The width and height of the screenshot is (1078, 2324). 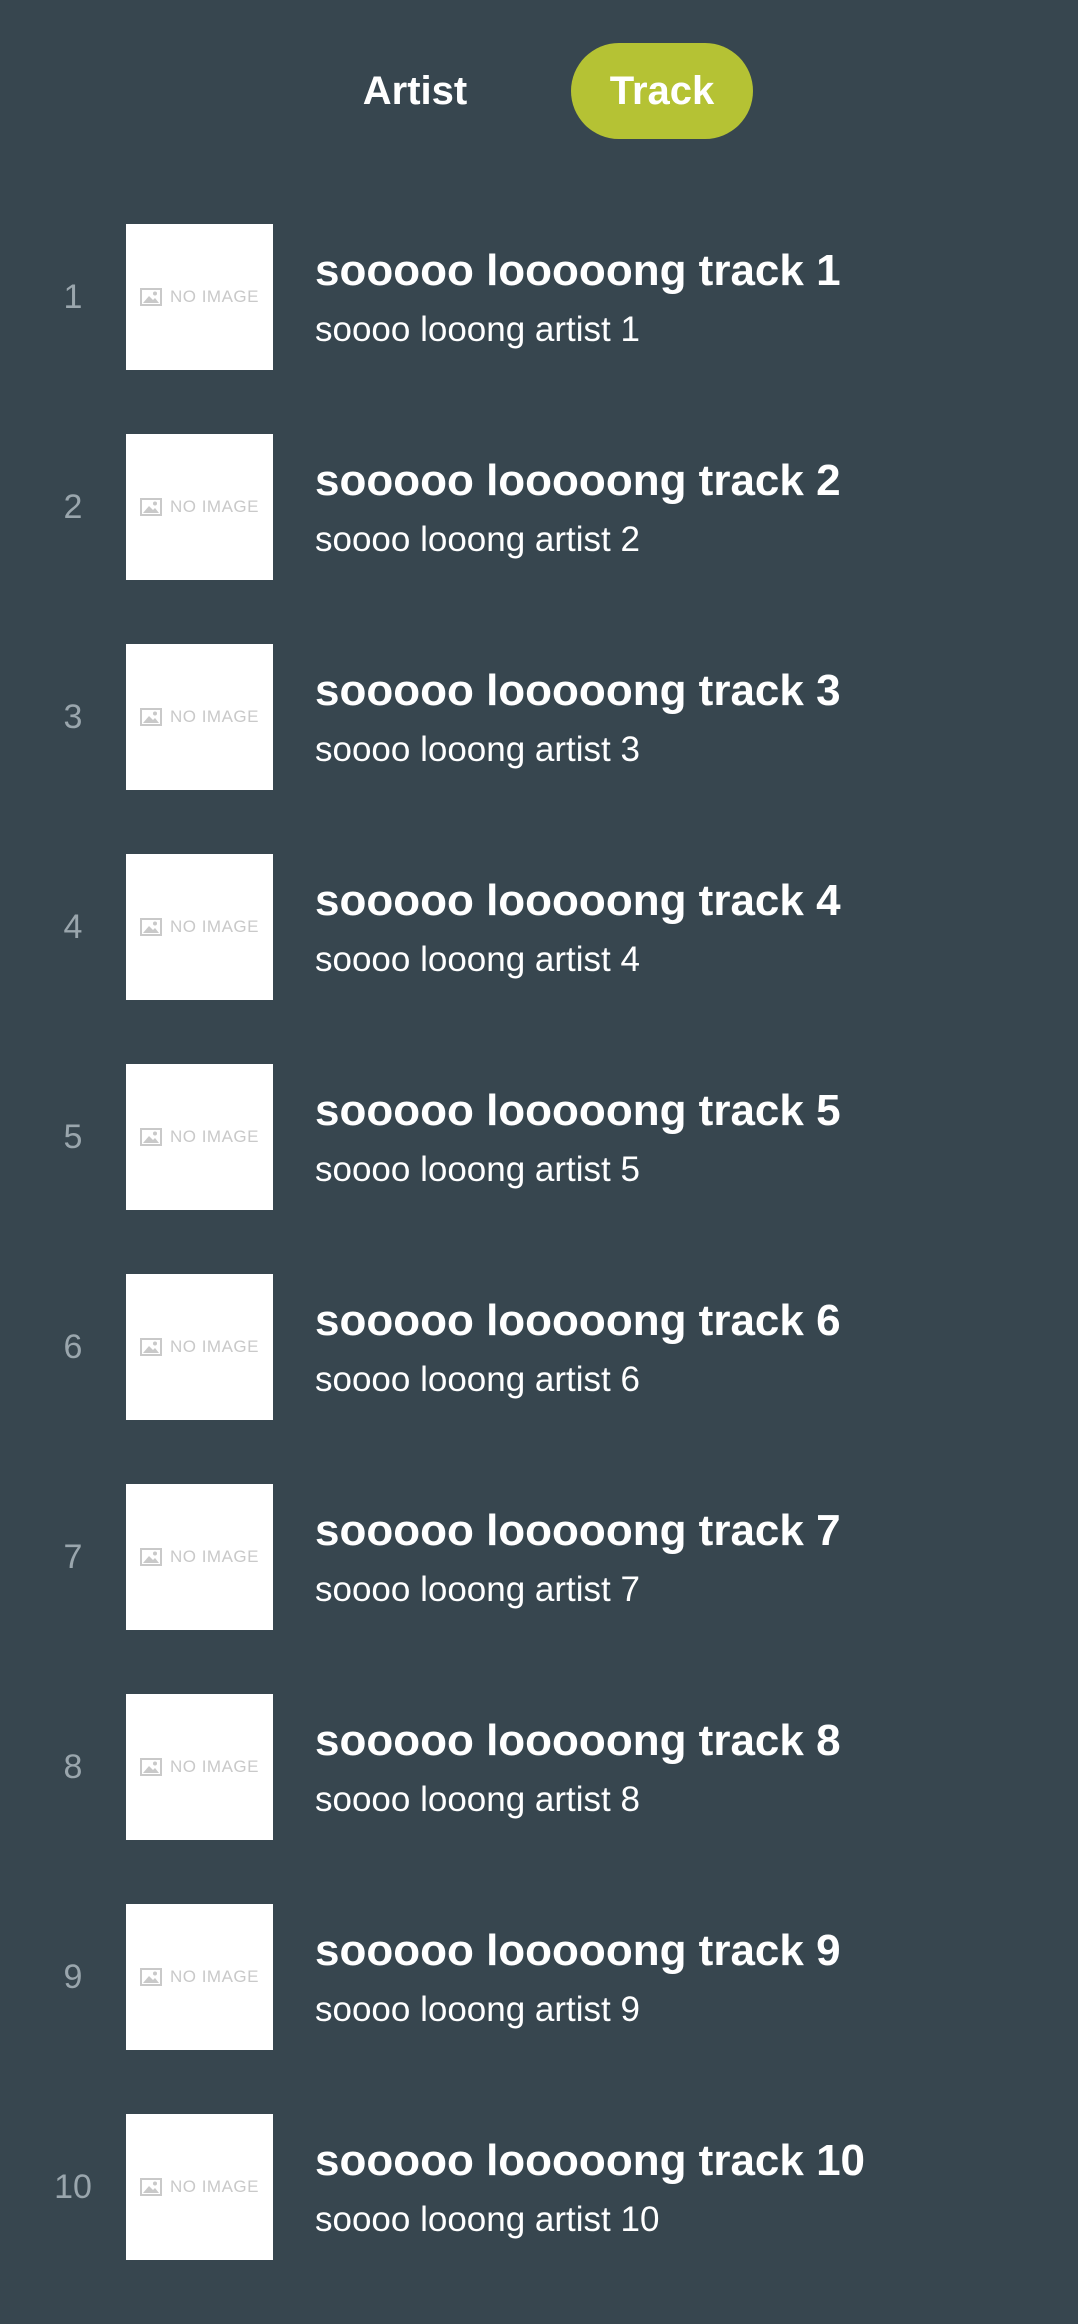 What do you see at coordinates (73, 2186) in the screenshot?
I see `track-rank: 10` at bounding box center [73, 2186].